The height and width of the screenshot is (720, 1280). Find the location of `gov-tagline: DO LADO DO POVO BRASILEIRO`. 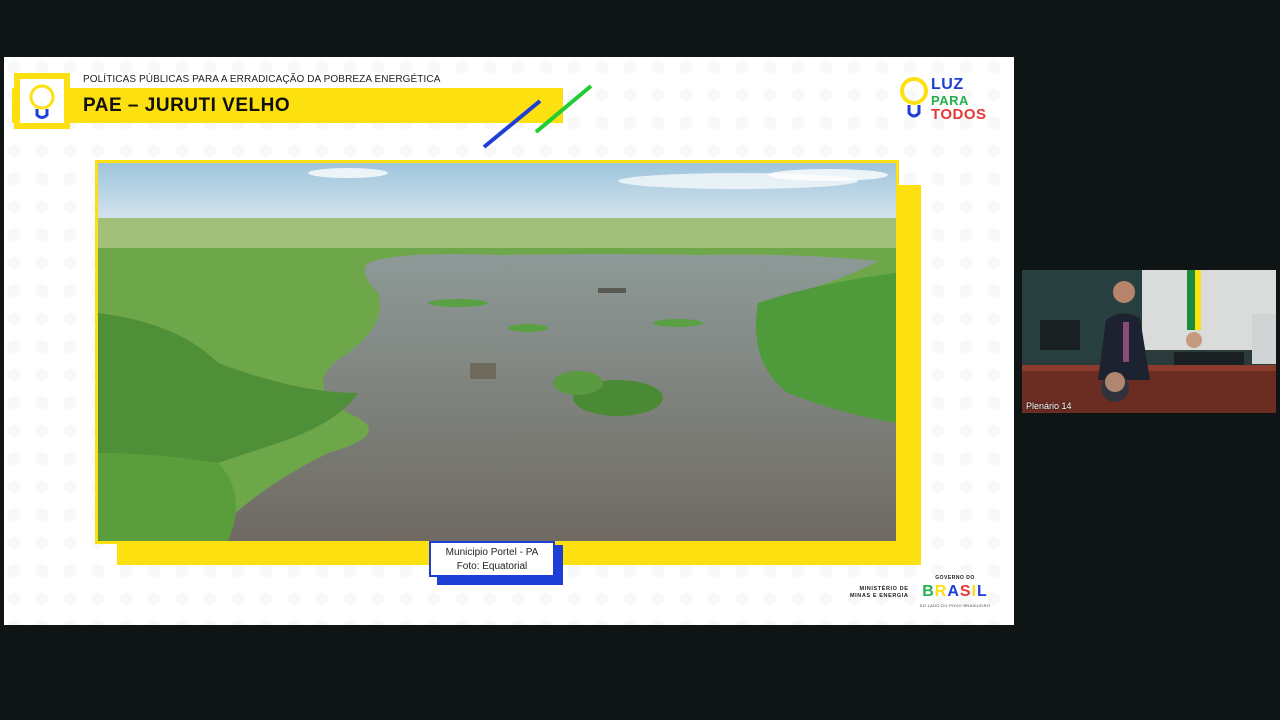

gov-tagline: DO LADO DO POVO BRASILEIRO is located at coordinates (955, 605).